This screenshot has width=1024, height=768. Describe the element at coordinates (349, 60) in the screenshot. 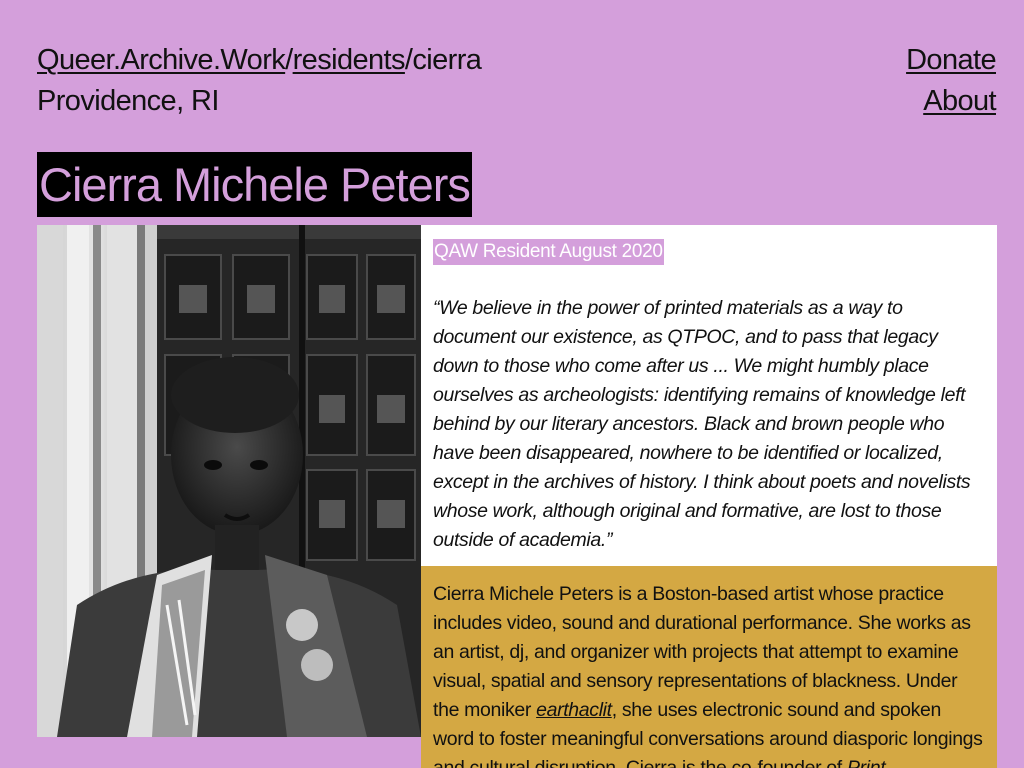

I see `breadcrumb-link-residents: residents` at that location.